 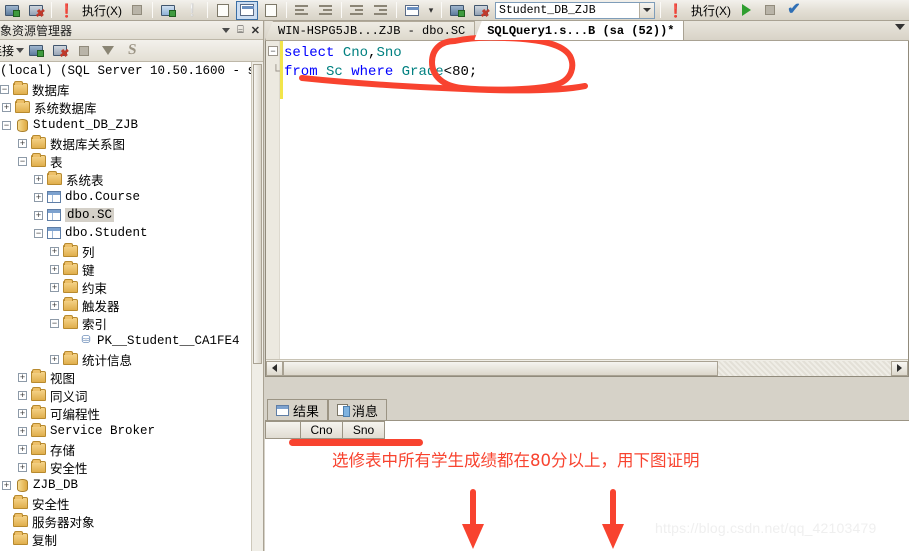 I want to click on parse-check-icon: ✔, so click(x=794, y=10).